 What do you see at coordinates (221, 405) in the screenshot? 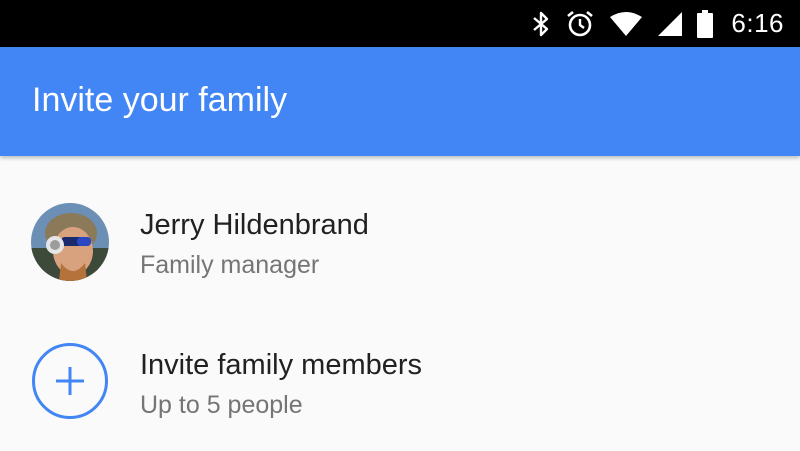
I see `invite-limit: Up to 5 people` at bounding box center [221, 405].